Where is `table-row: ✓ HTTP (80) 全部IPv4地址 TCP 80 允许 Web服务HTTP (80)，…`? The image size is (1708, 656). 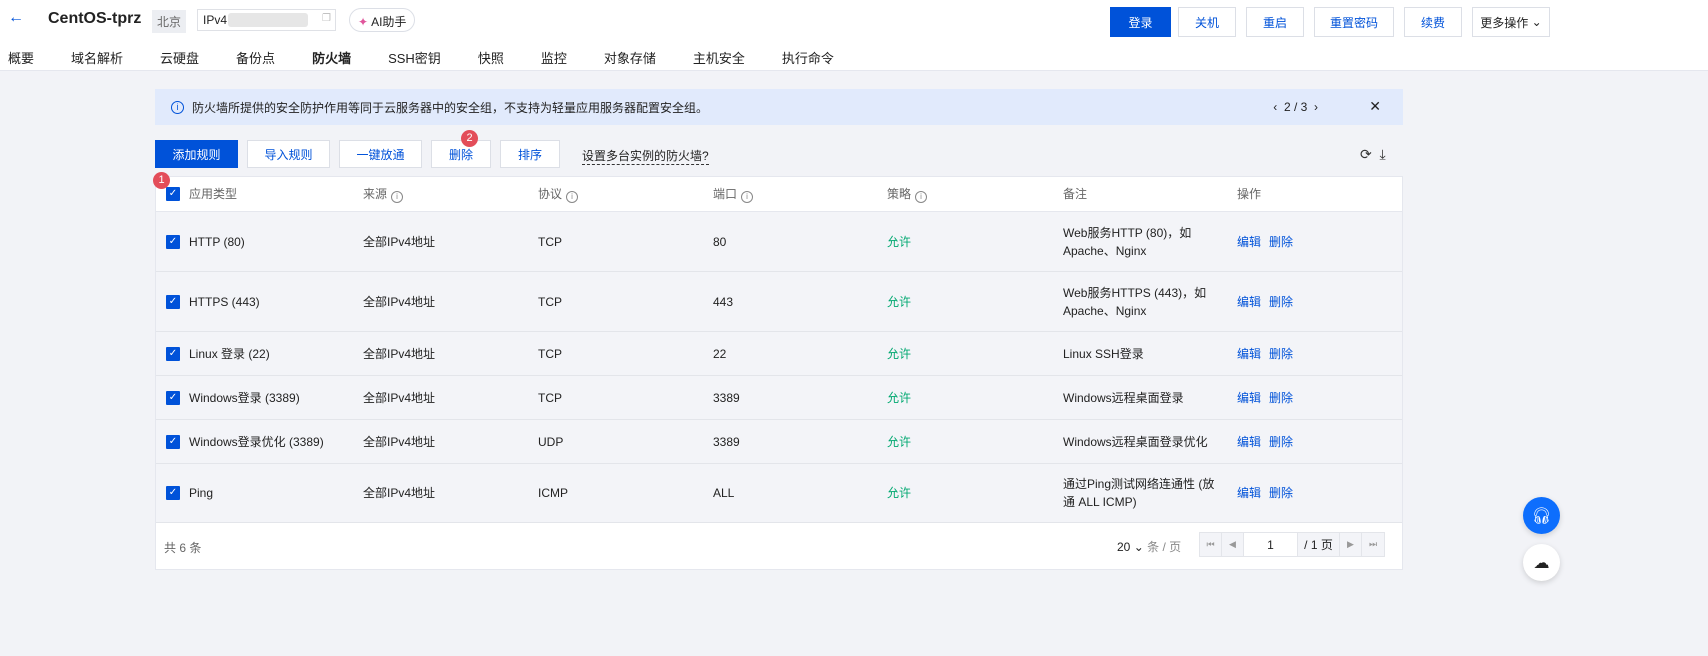
table-row: ✓ HTTP (80) 全部IPv4地址 TCP 80 允许 Web服务HTTP (80)，… is located at coordinates (779, 242).